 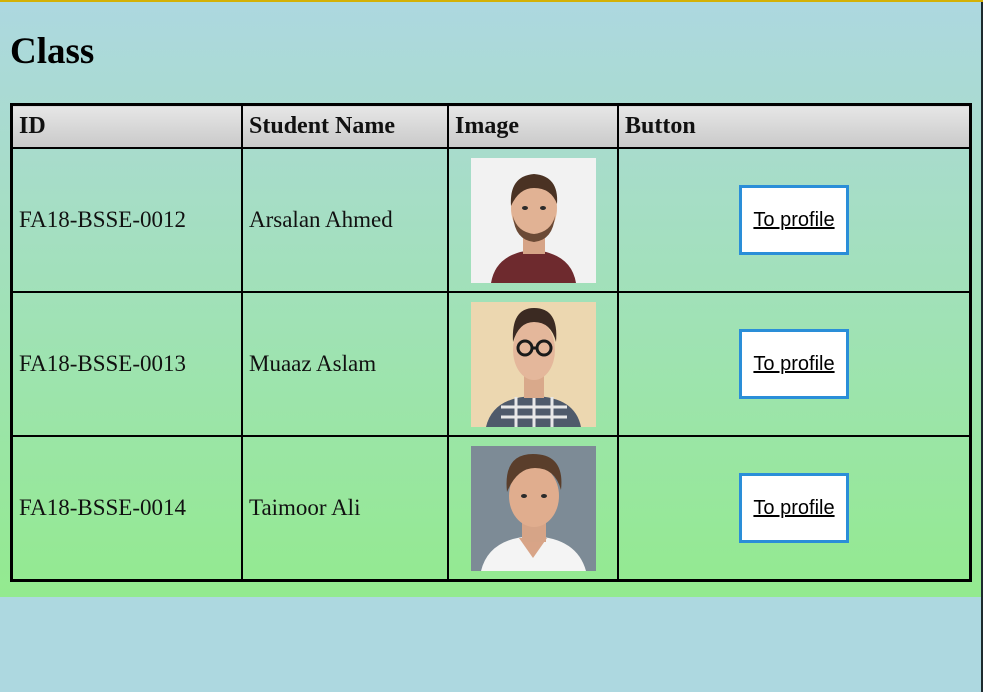 I want to click on table-header-row: ID Student Name Image Button, so click(x=491, y=126).